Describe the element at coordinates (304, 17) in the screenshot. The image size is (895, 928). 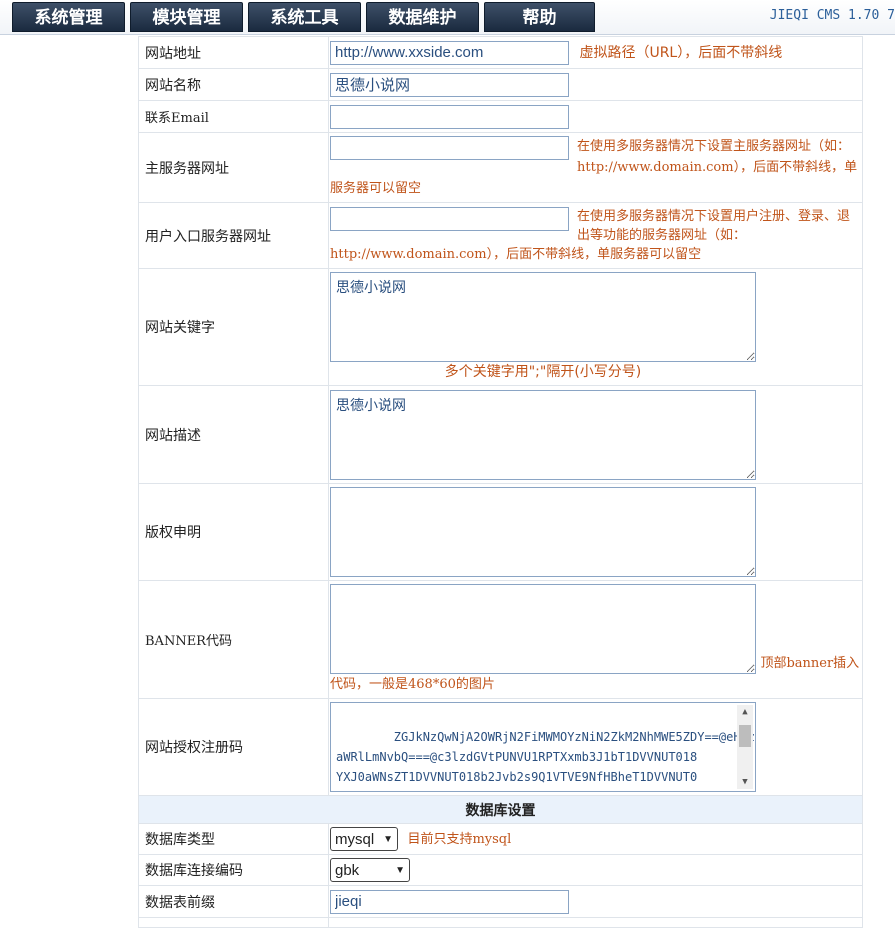
I see `tab-system-tools: 系统工具` at that location.